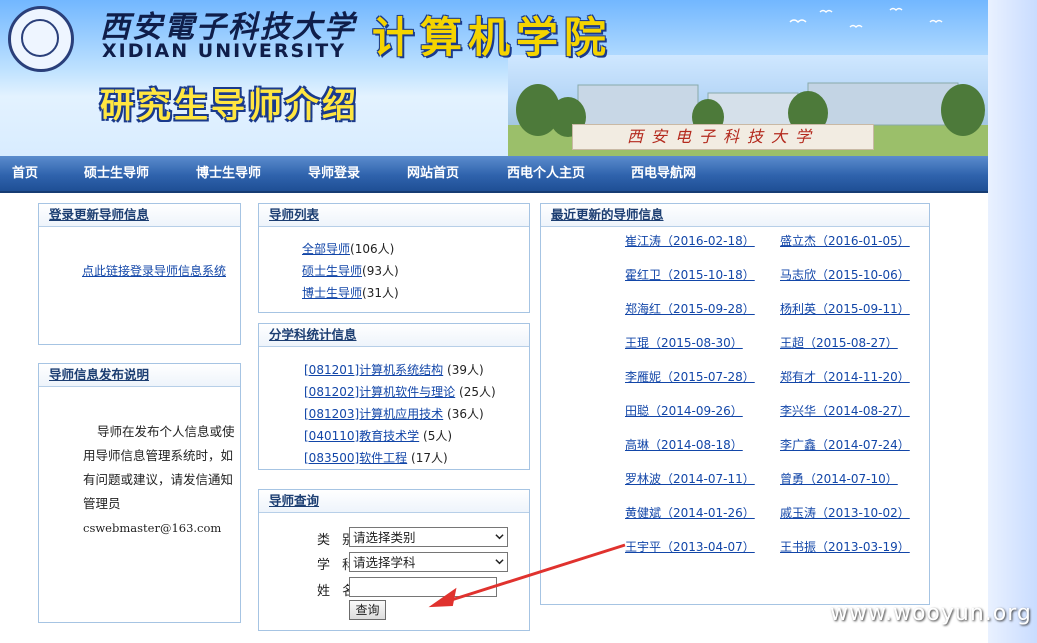 This screenshot has height=643, width=1037. I want to click on recent-tutor-link: 高琳（2014-08-18）, so click(684, 444).